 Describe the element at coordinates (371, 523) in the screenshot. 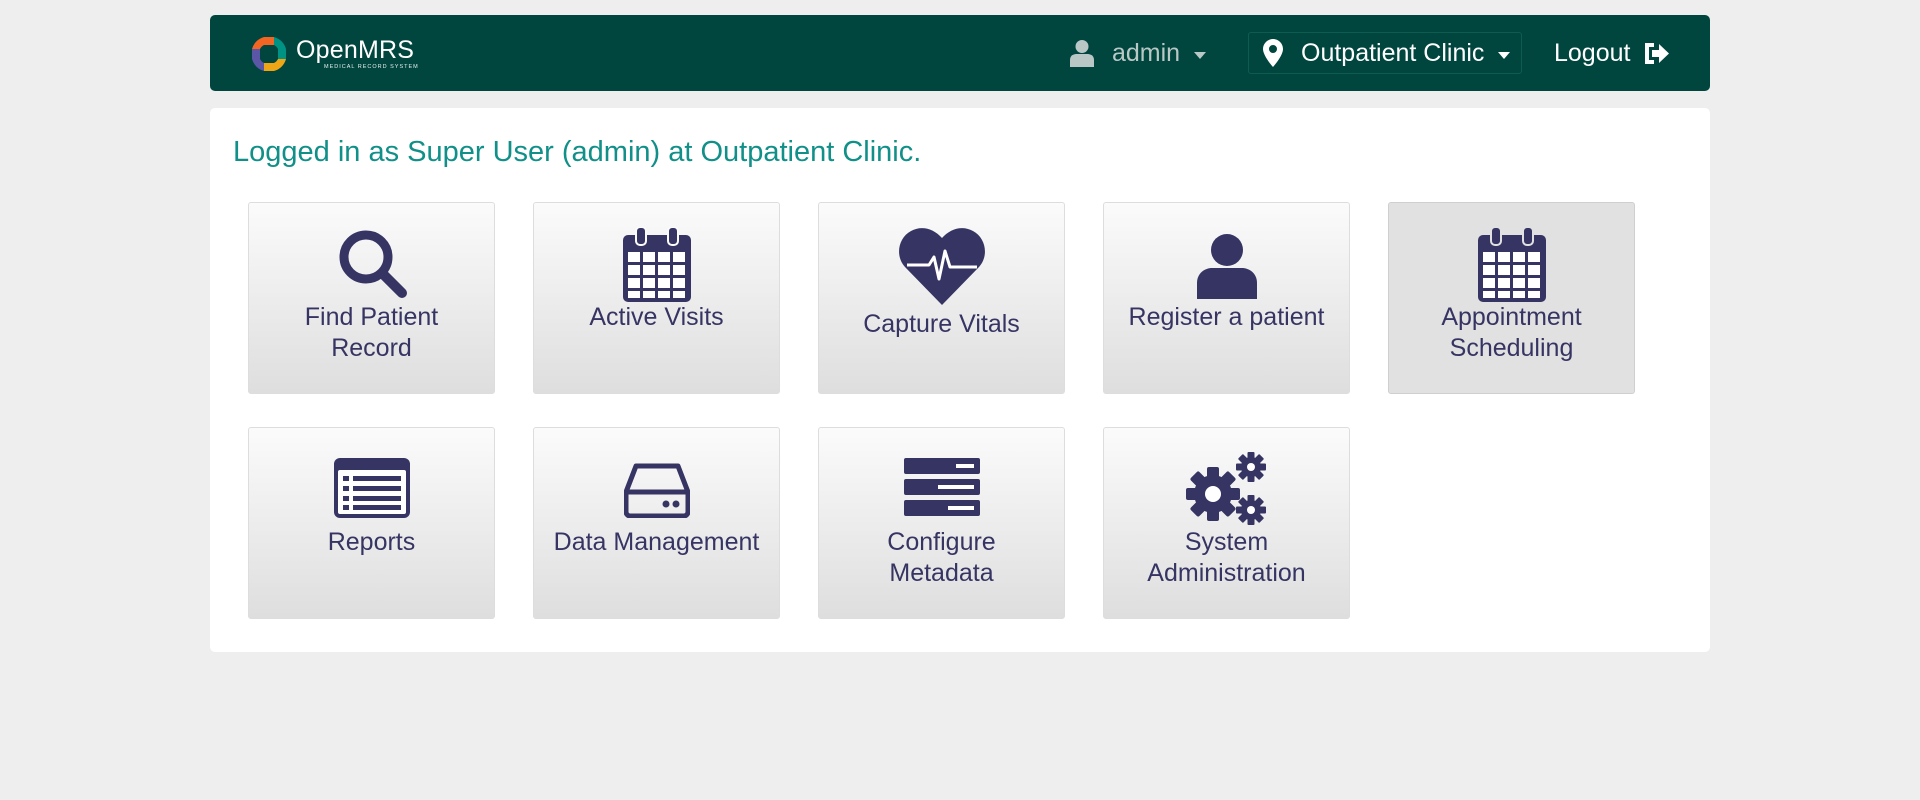

I see `app-reports: Reports` at that location.